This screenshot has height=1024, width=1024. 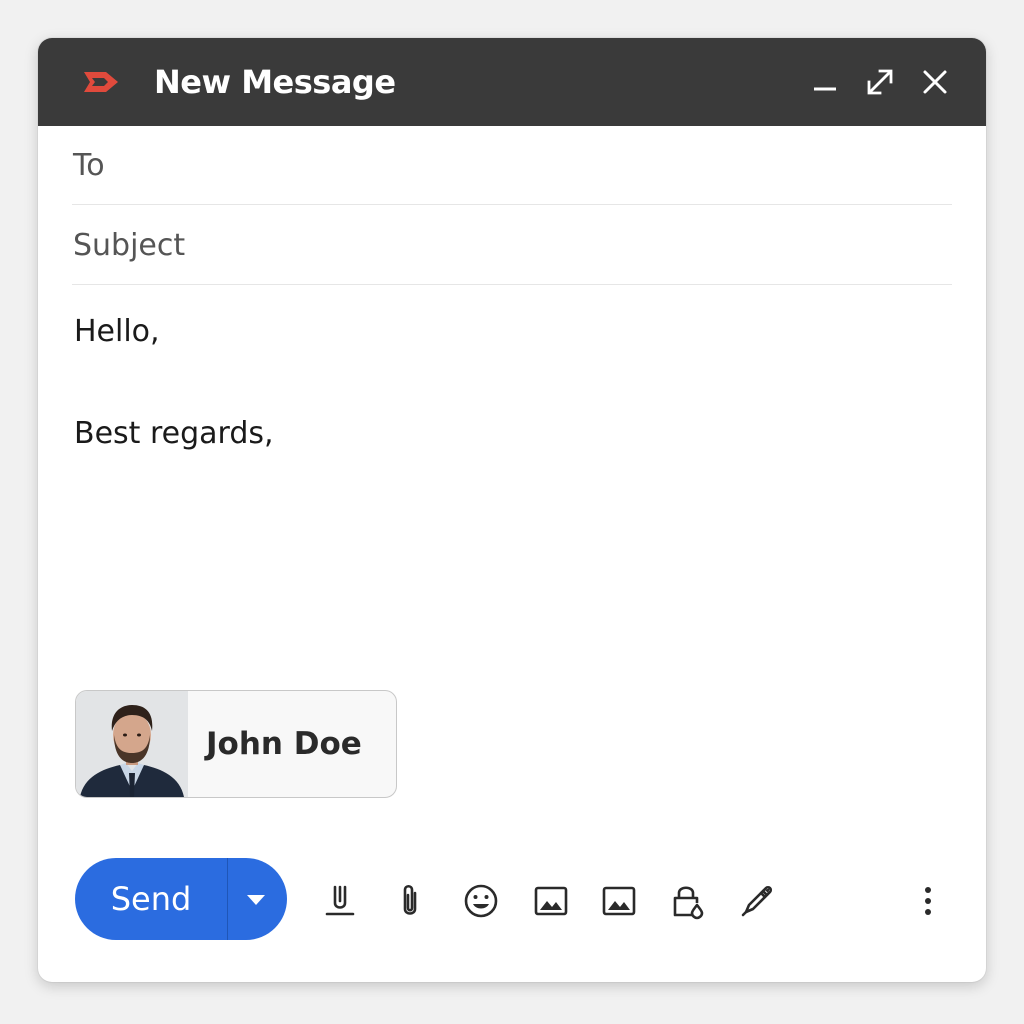 I want to click on app-logo-icon, so click(x=102, y=82).